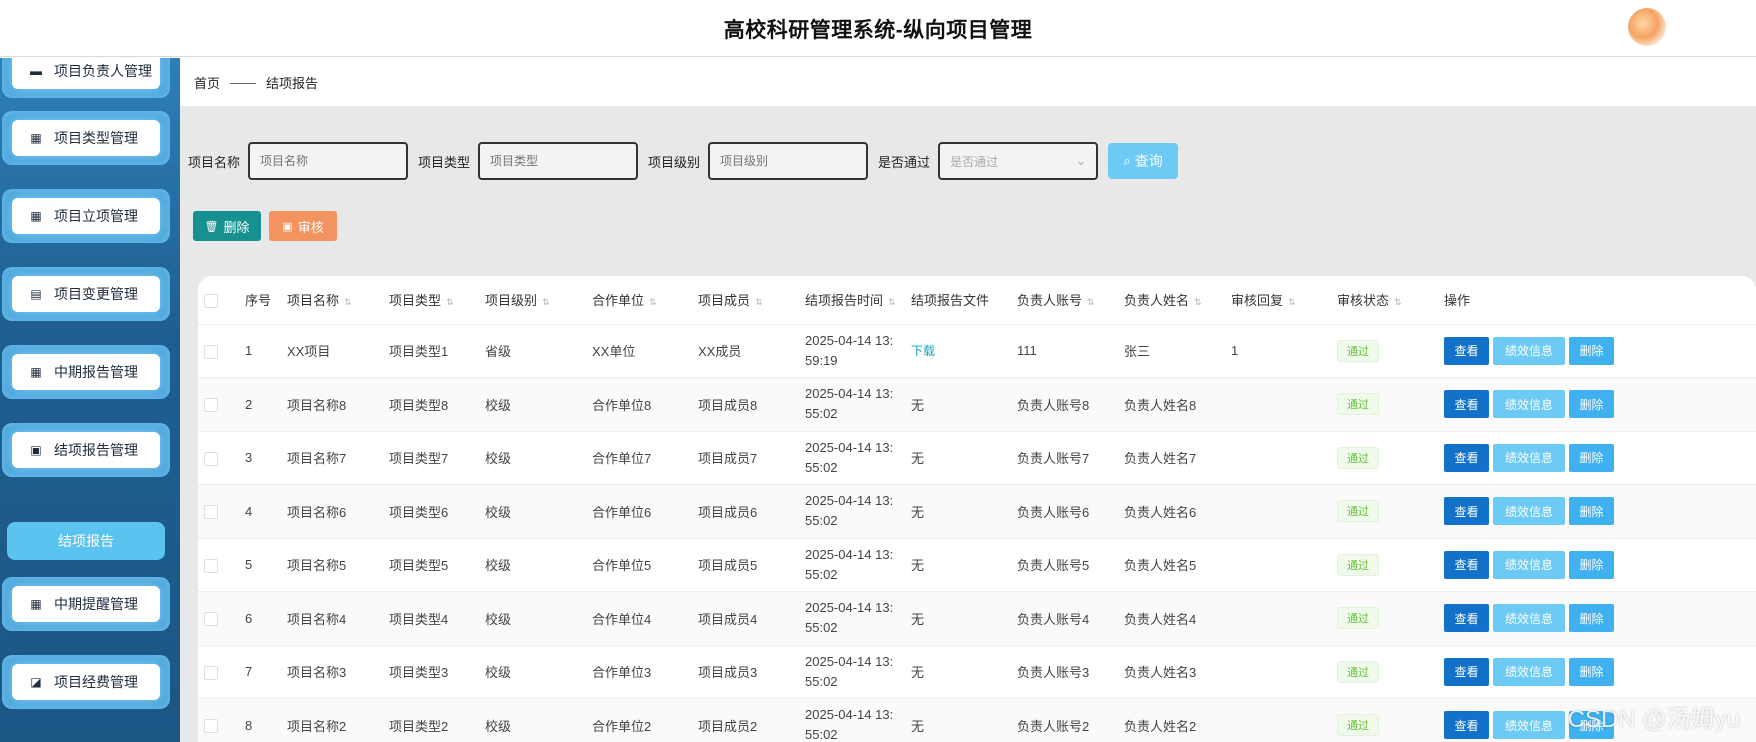 This screenshot has width=1756, height=742. What do you see at coordinates (266, 672) in the screenshot?
I see `cell-no: 7` at bounding box center [266, 672].